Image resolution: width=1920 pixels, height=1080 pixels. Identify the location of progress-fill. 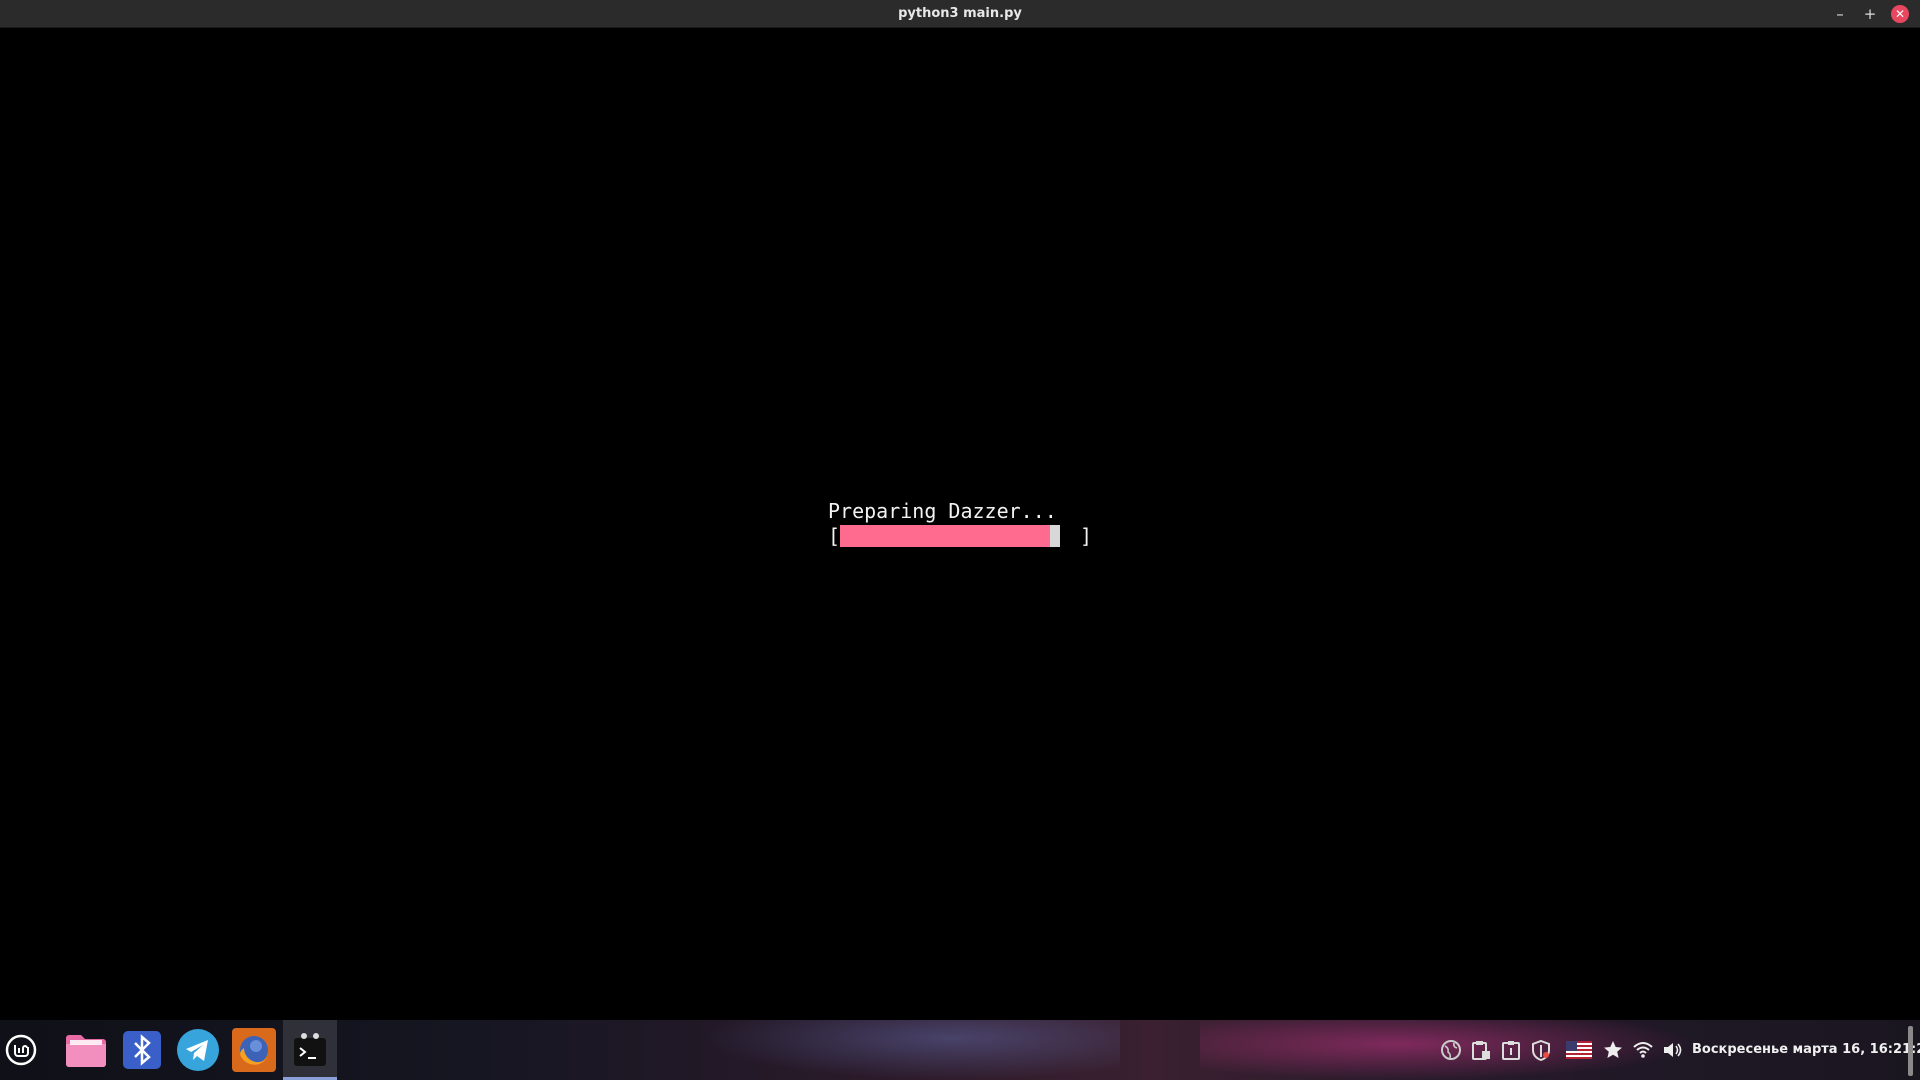
(945, 536).